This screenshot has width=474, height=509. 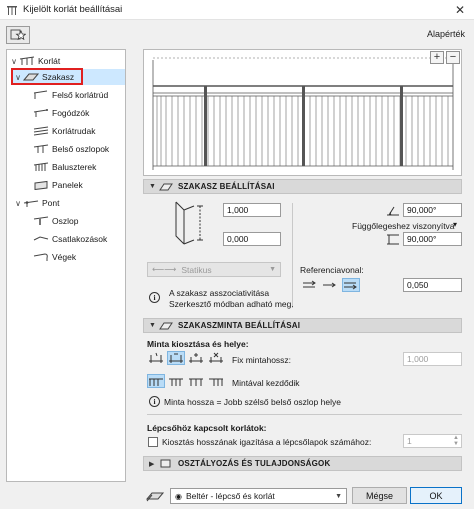 What do you see at coordinates (432, 285) in the screenshot?
I see `reference-offset-input: 0,050` at bounding box center [432, 285].